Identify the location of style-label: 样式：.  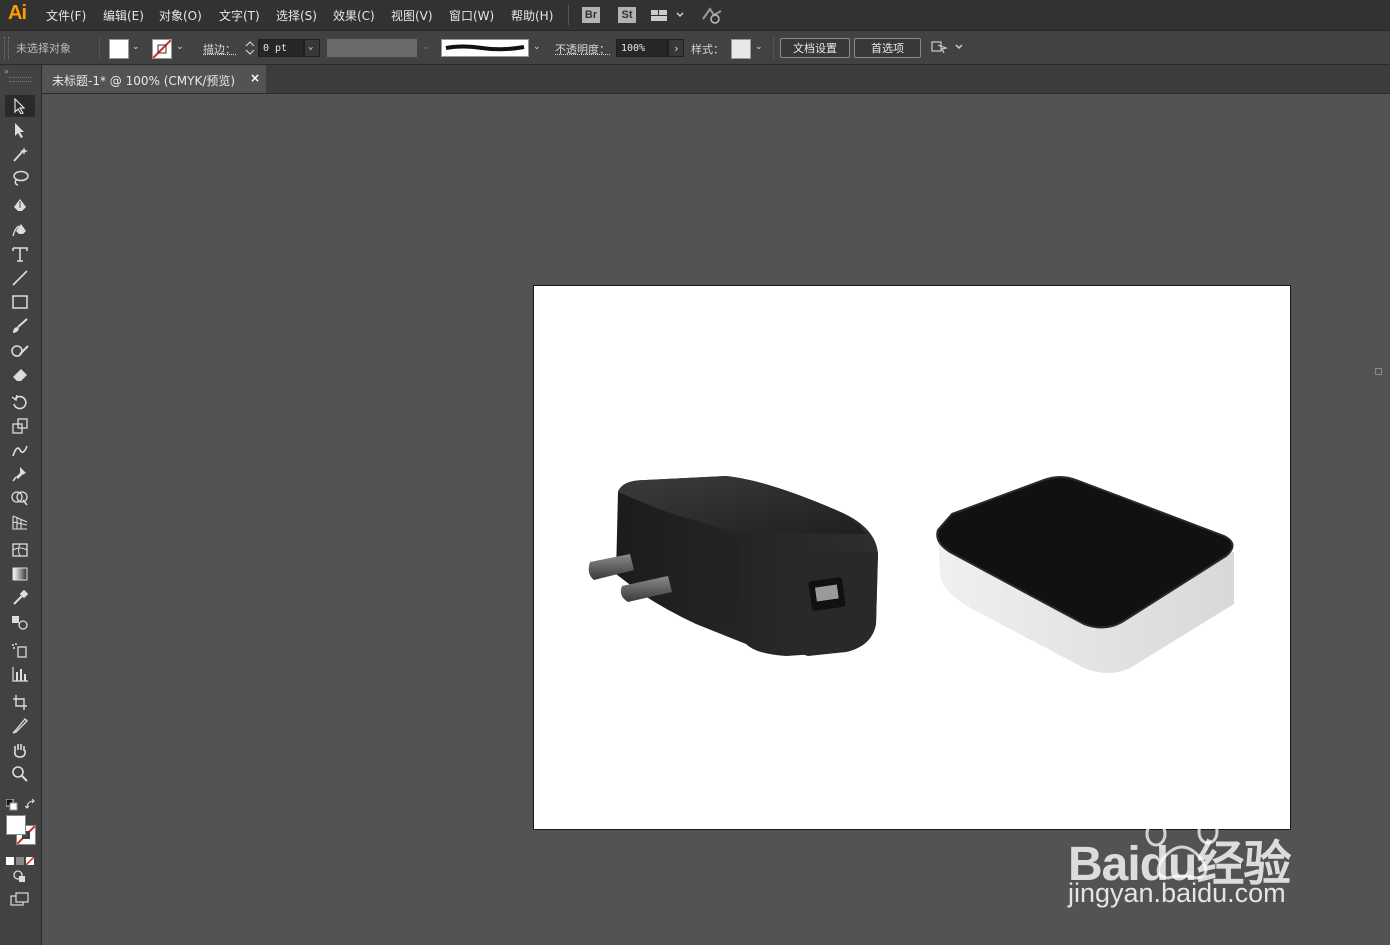
(707, 49).